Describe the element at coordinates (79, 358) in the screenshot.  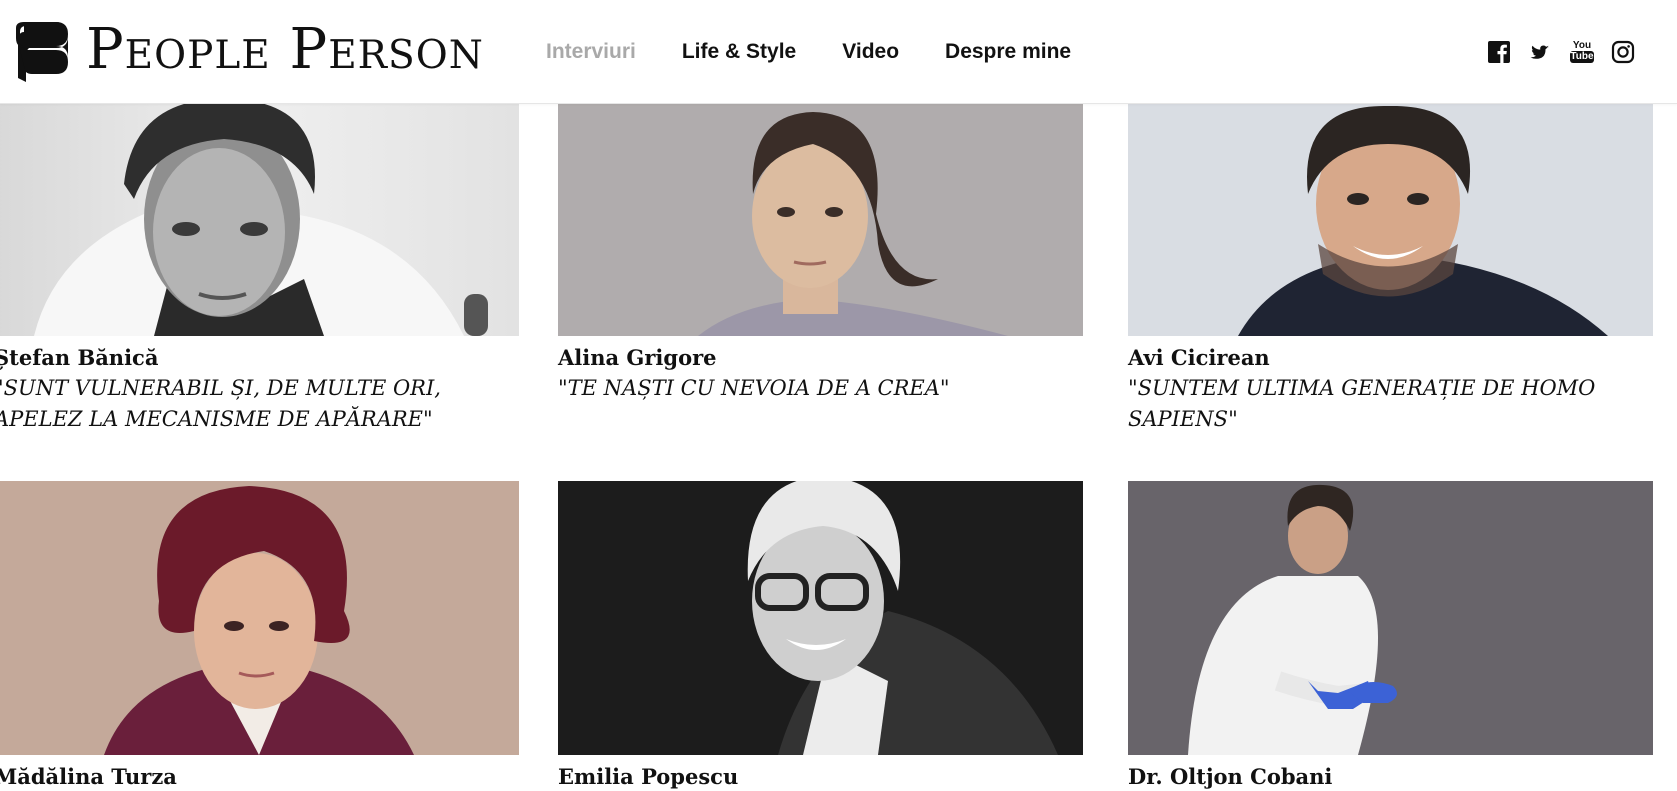
I see `interview-name: Ștefan Bănică` at that location.